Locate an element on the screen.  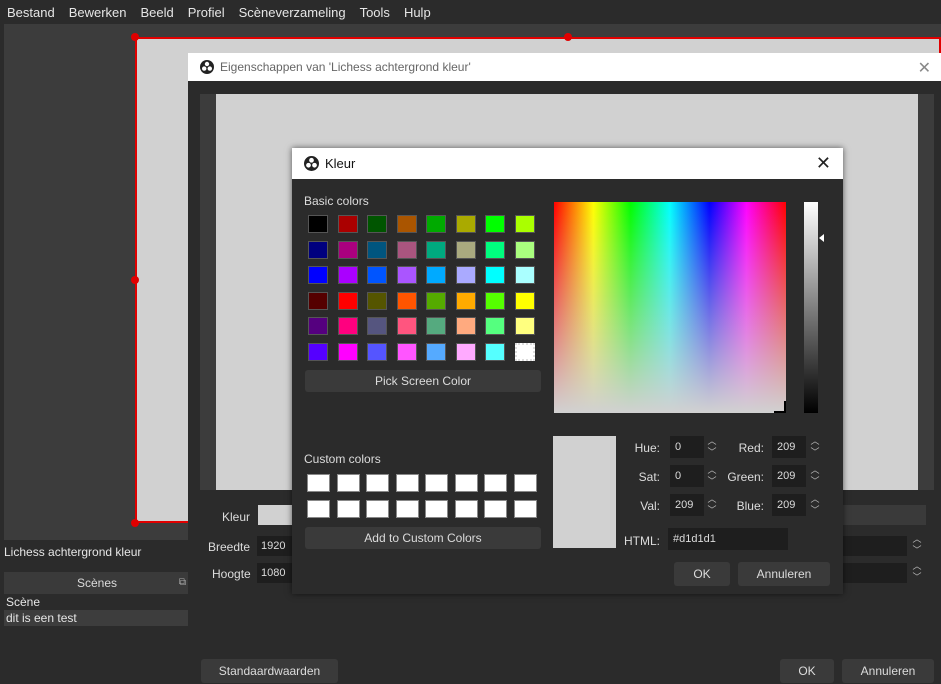
select-color-button is located at coordinates (884, 515).